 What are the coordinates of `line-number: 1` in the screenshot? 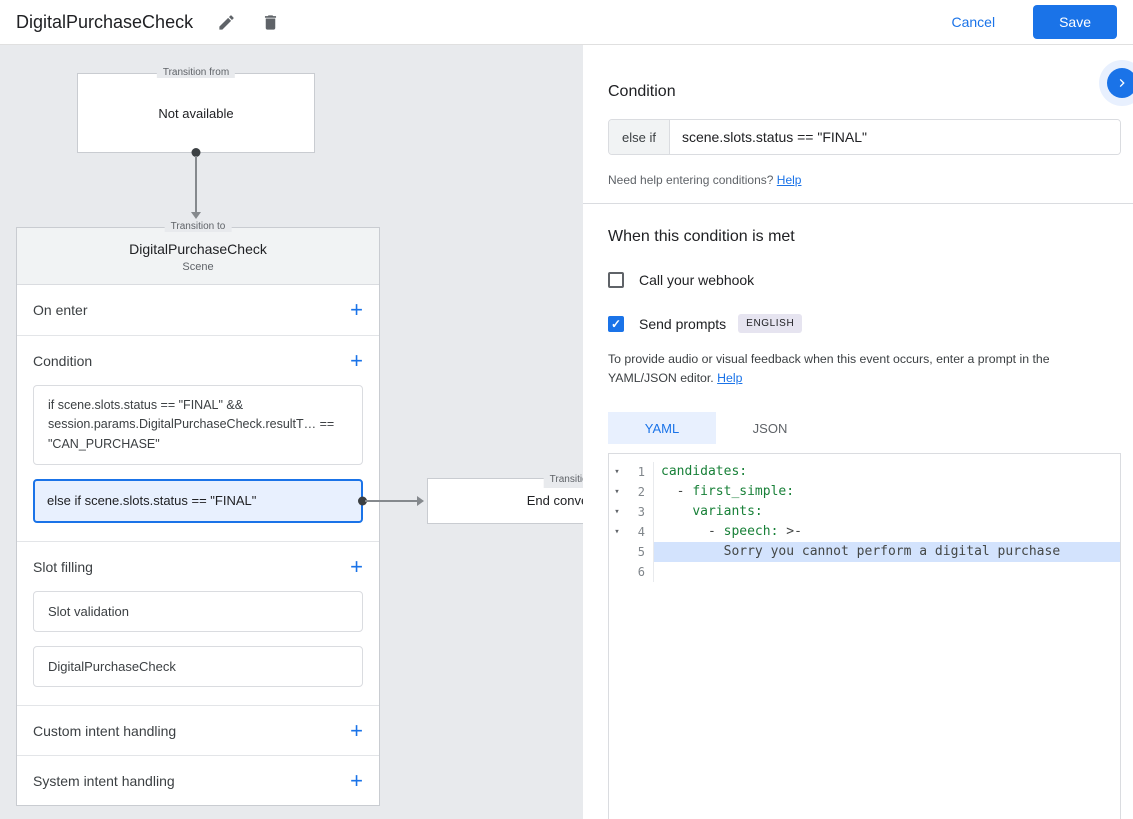 It's located at (641, 472).